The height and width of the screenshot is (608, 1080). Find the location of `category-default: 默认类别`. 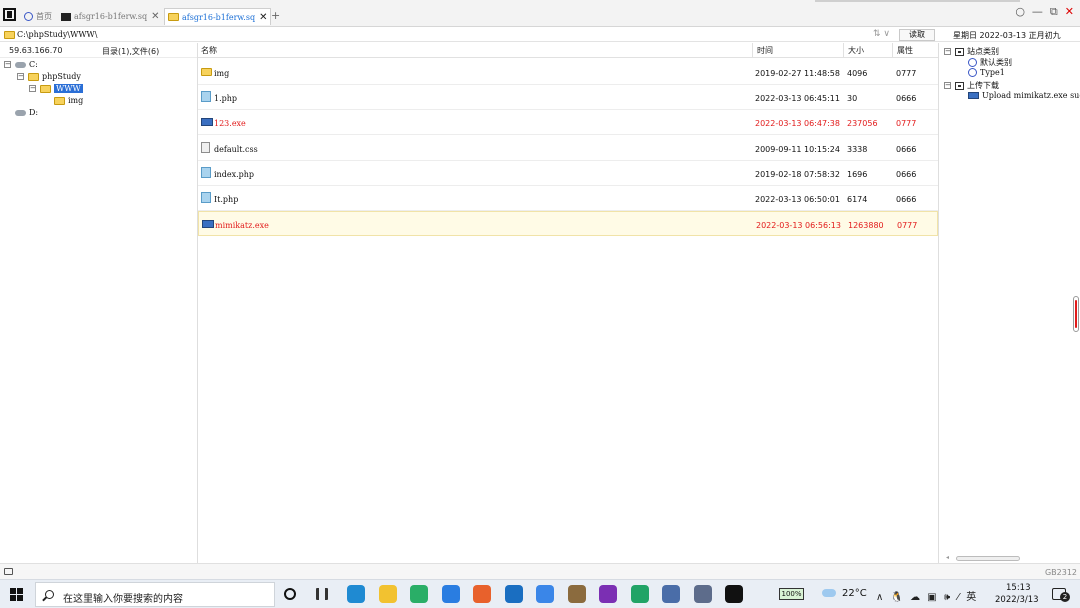

category-default: 默认类别 is located at coordinates (990, 62).